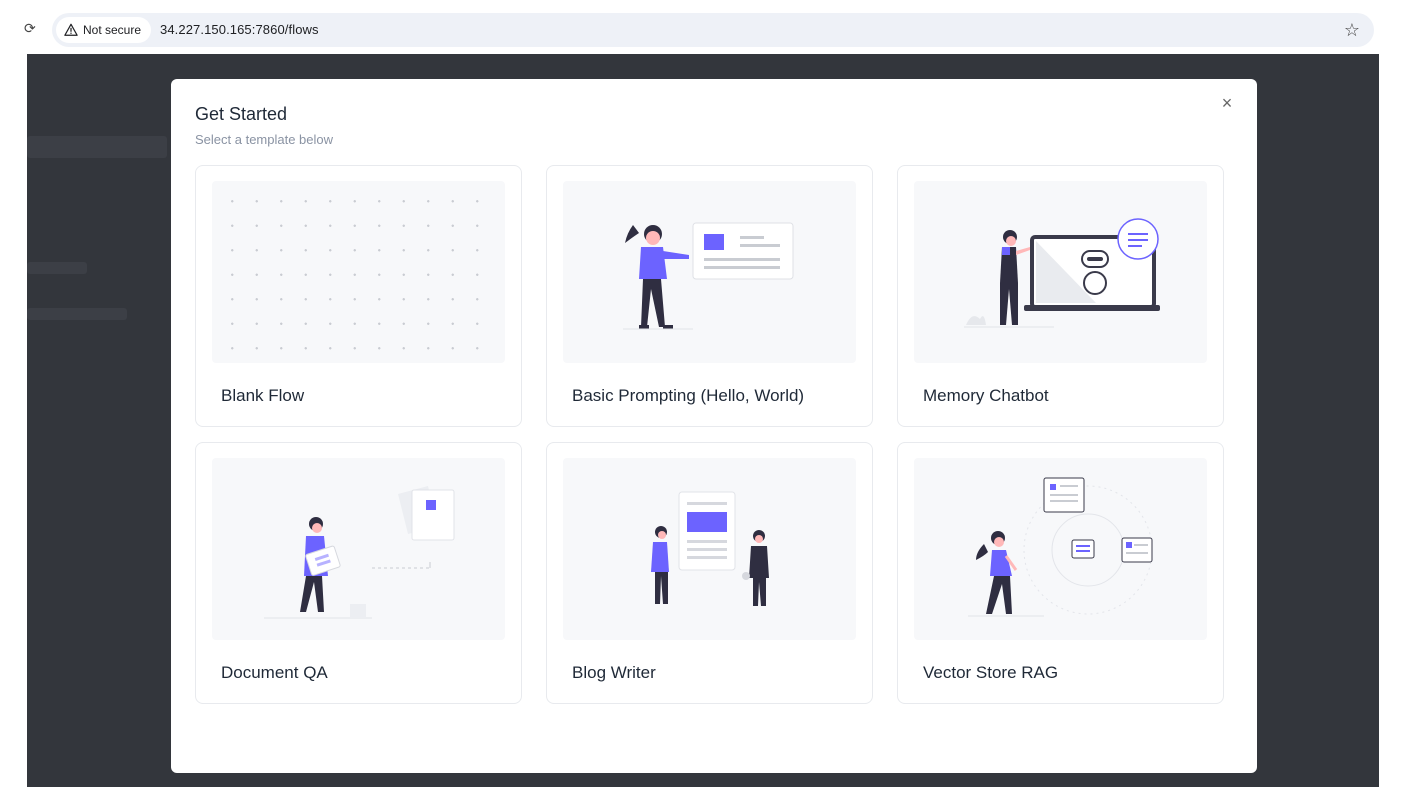 This screenshot has height=787, width=1401. Describe the element at coordinates (241, 114) in the screenshot. I see `modal-title: Get Started` at that location.